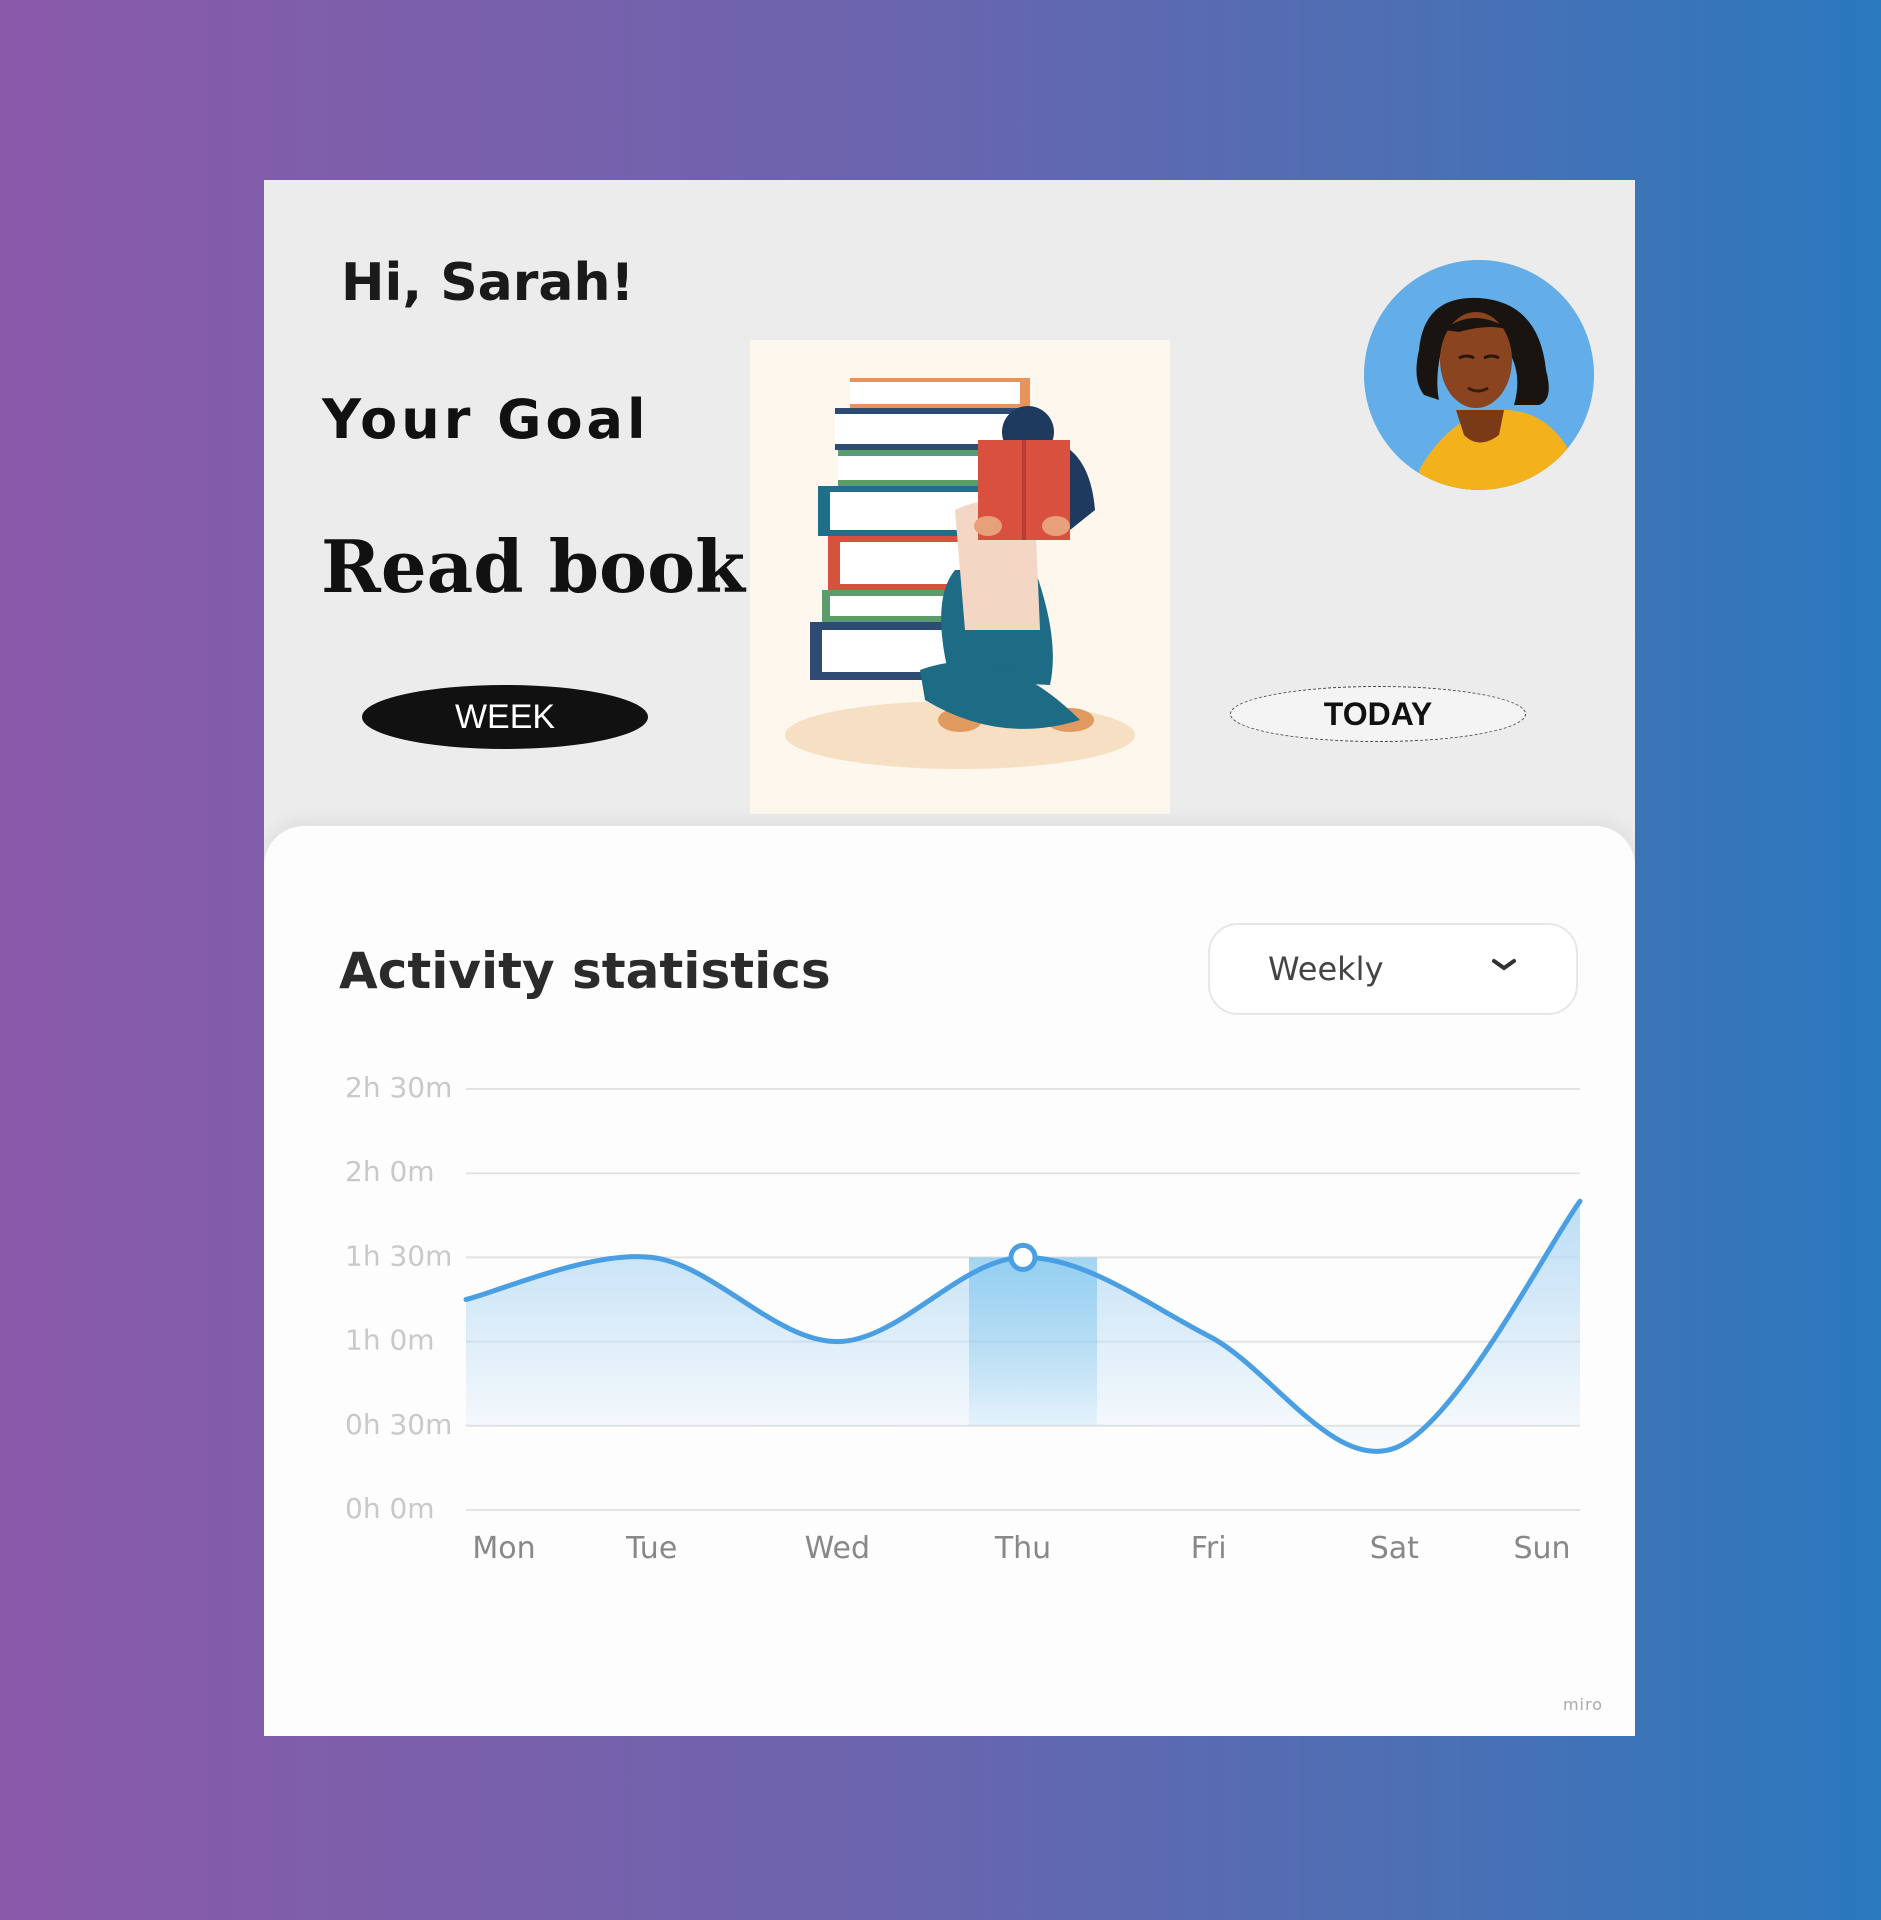  What do you see at coordinates (390, 1340) in the screenshot?
I see `y-tick-label: 1h 0m` at bounding box center [390, 1340].